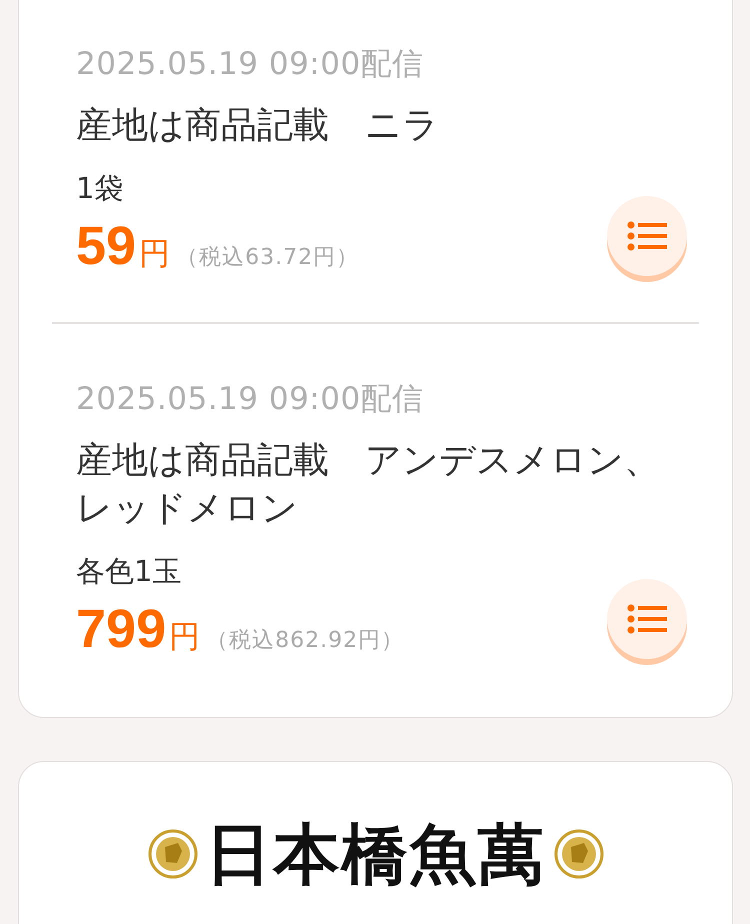 This screenshot has height=924, width=750. Describe the element at coordinates (129, 571) in the screenshot. I see `product-unit: 各色1玉` at that location.